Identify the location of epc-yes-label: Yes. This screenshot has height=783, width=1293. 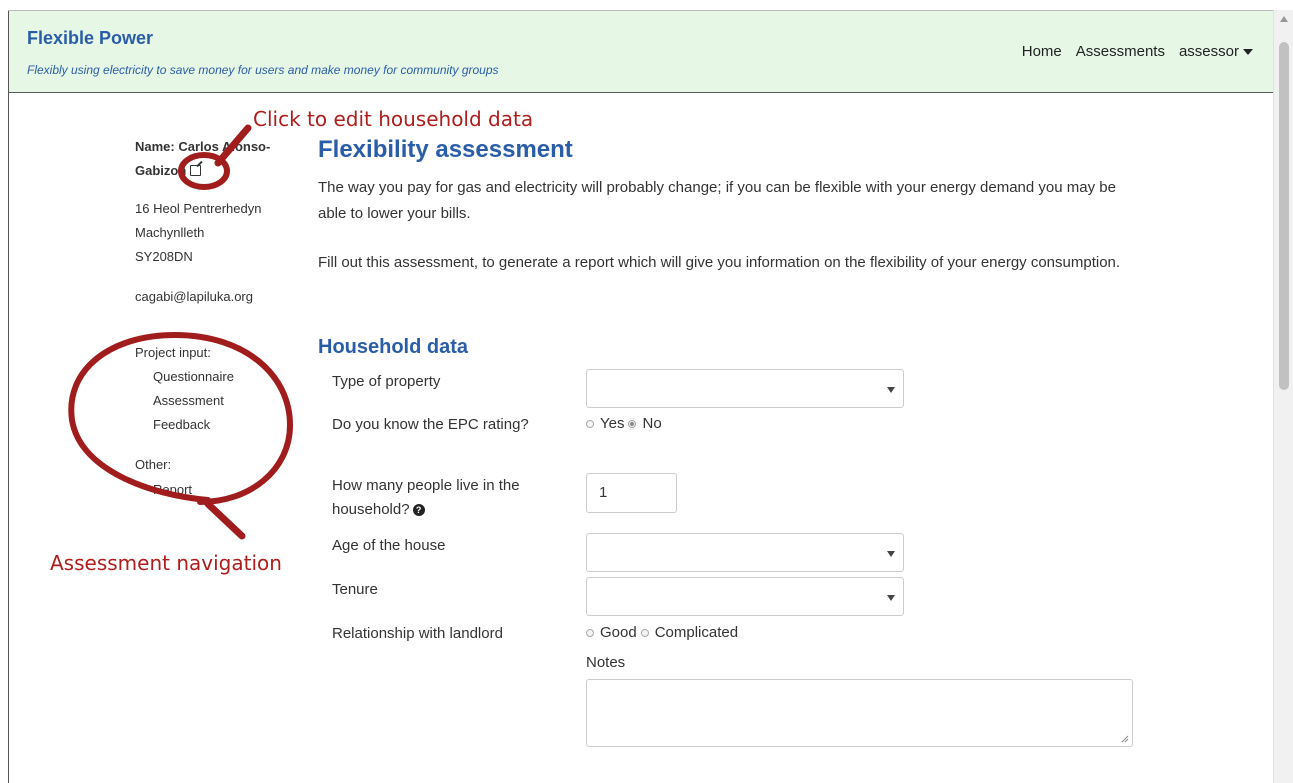
(612, 423).